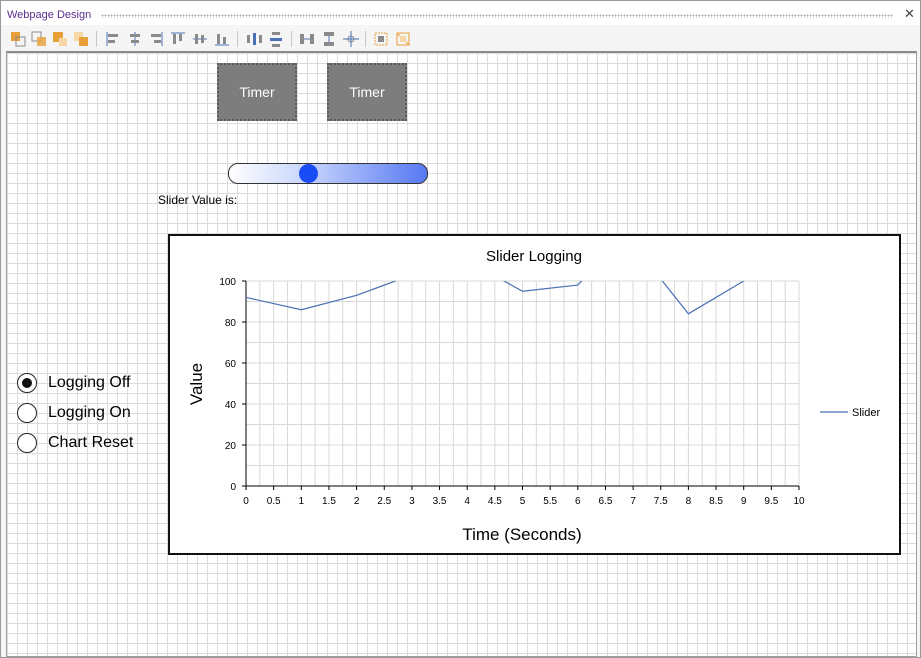 This screenshot has width=921, height=658. I want to click on radio-label: Logging Off, so click(89, 382).